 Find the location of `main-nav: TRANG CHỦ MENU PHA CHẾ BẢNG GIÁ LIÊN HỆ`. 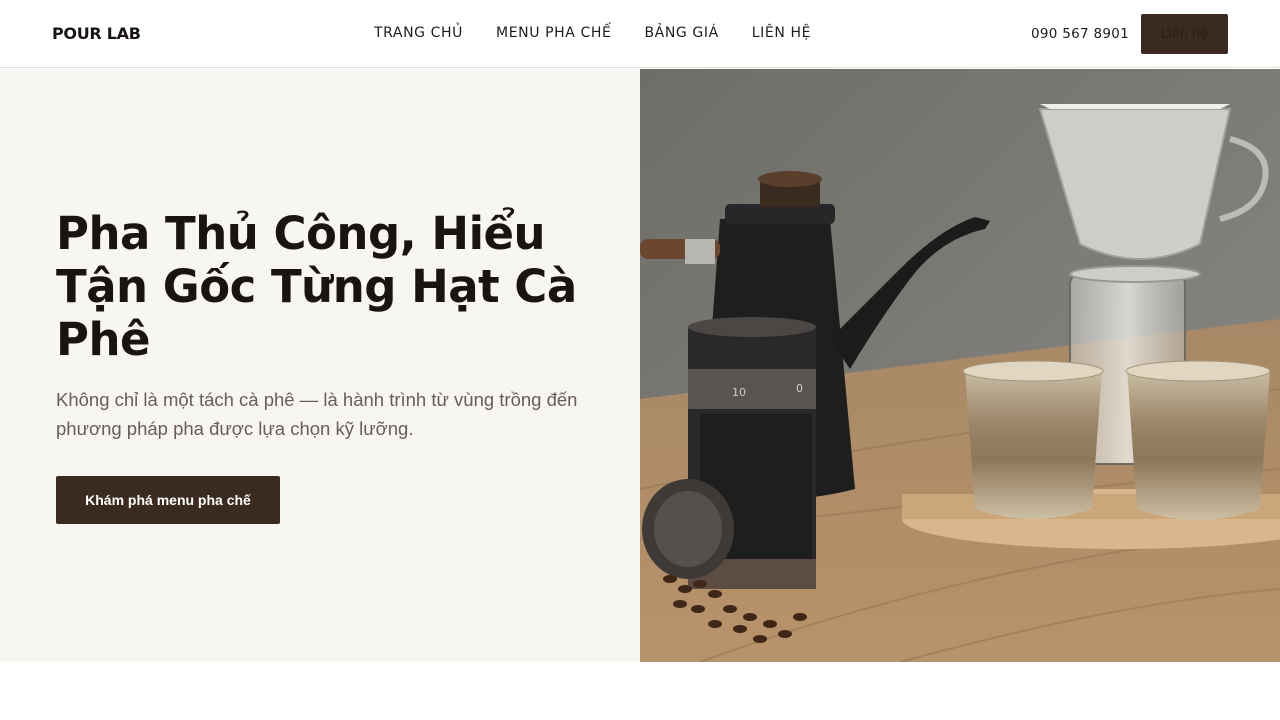

main-nav: TRANG CHỦ MENU PHA CHẾ BẢNG GIÁ LIÊN HỆ is located at coordinates (609, 33).